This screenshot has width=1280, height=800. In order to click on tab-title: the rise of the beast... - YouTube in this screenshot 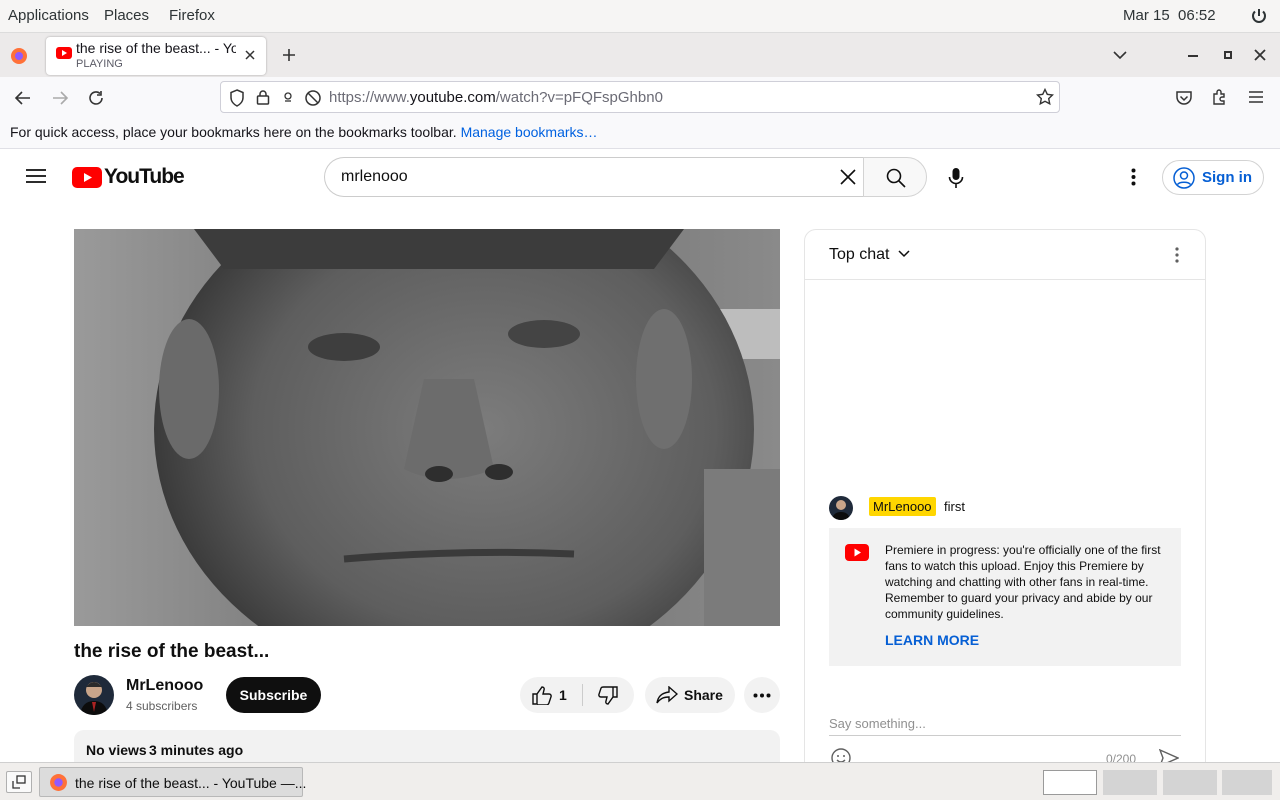, I will do `click(156, 48)`.